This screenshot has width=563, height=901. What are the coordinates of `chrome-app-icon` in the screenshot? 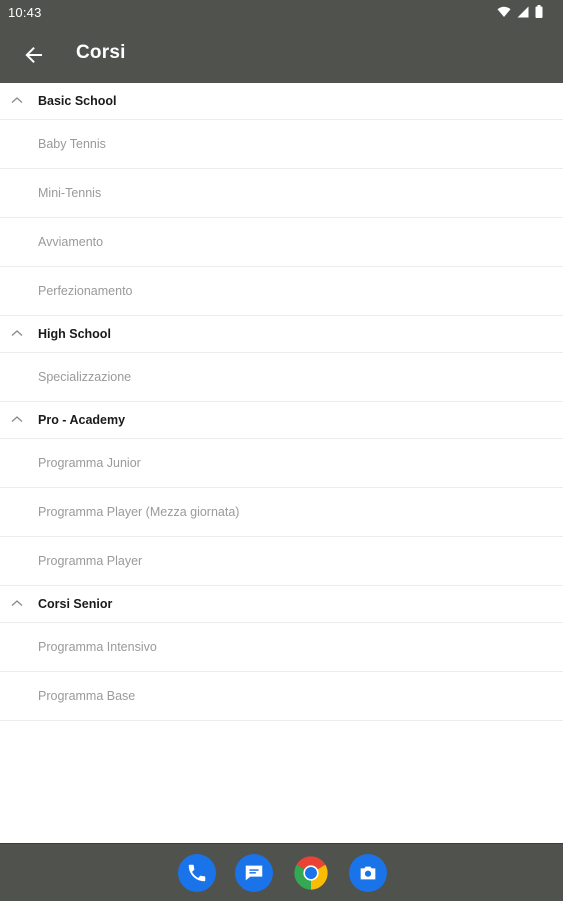 It's located at (311, 873).